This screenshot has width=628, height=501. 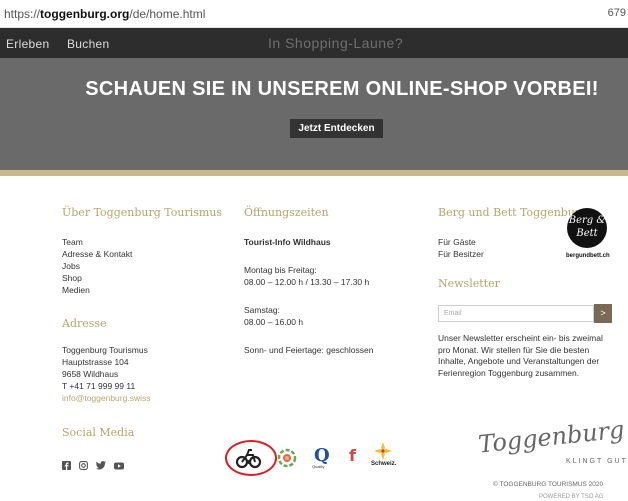 I want to click on svg-text: Q, so click(x=322, y=455).